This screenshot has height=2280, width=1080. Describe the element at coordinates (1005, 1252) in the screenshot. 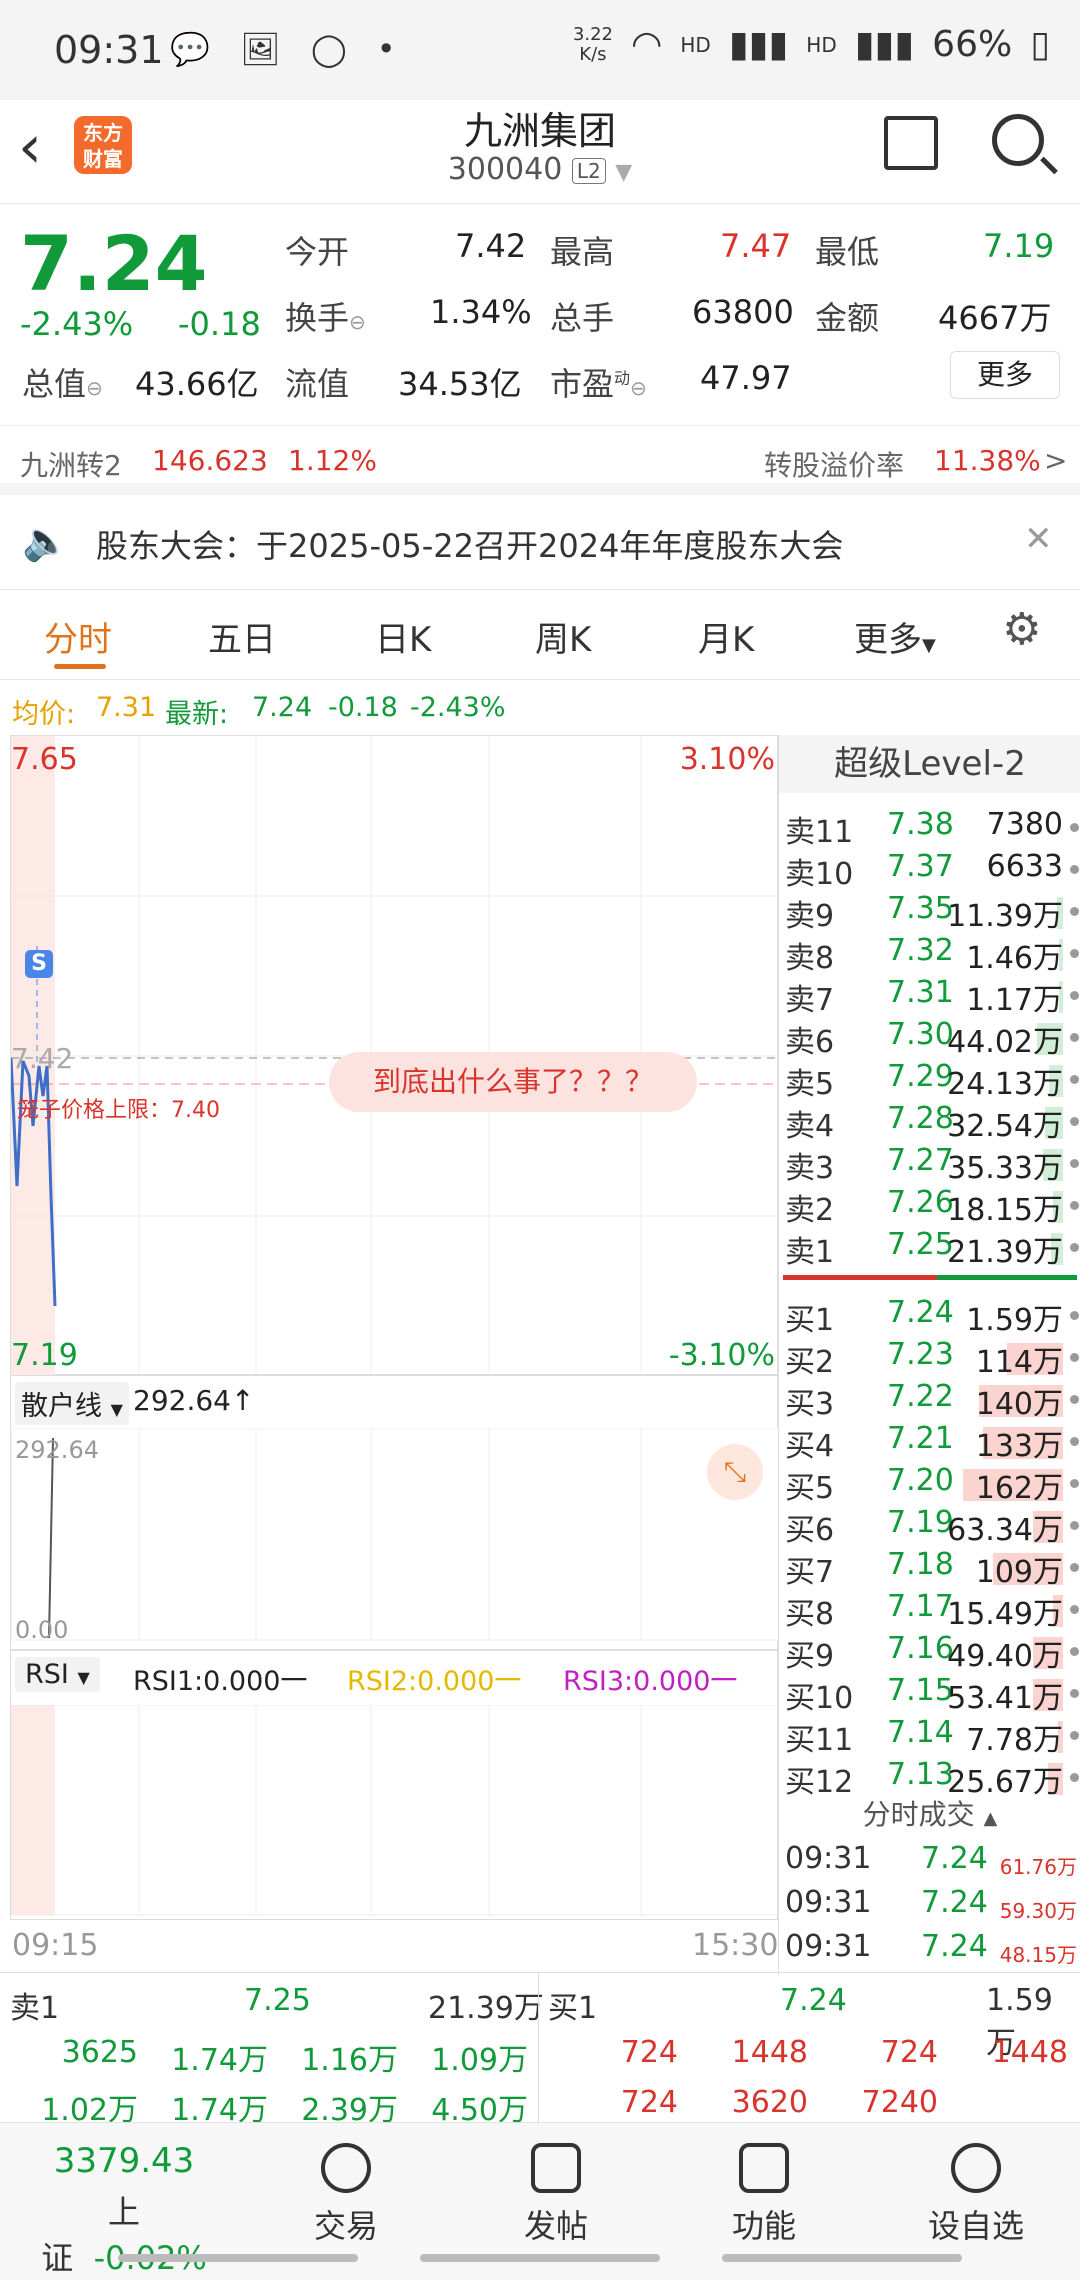

I see `ask-volume: 21.39万` at that location.